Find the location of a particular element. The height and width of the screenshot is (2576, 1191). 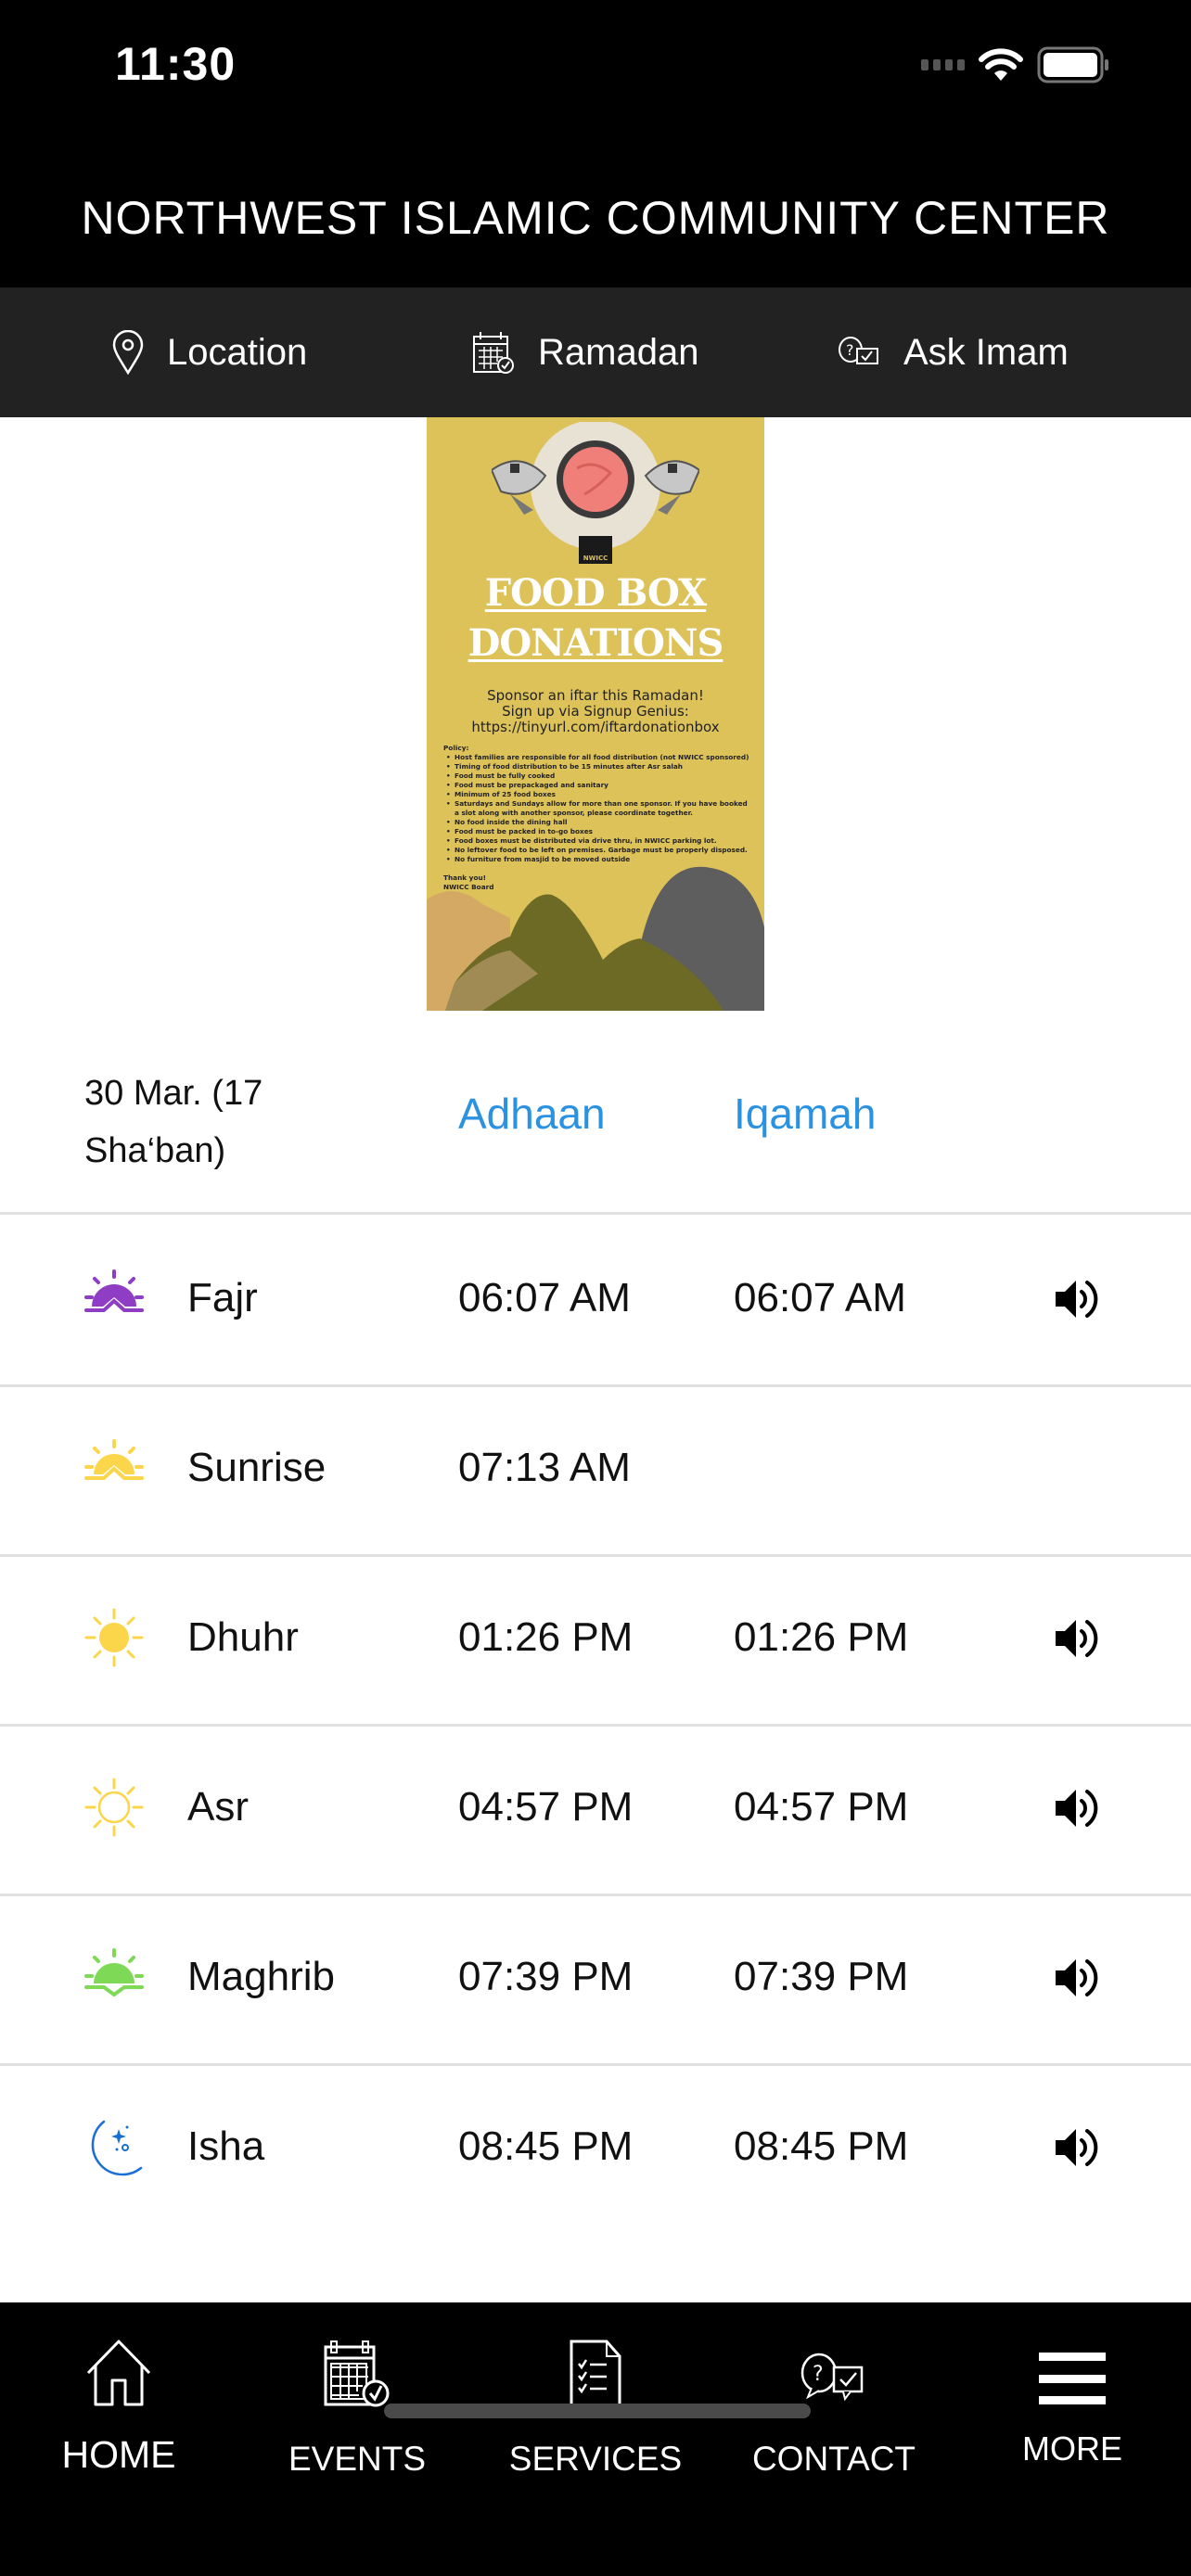

policy-item: No food inside the dining hall is located at coordinates (596, 823).